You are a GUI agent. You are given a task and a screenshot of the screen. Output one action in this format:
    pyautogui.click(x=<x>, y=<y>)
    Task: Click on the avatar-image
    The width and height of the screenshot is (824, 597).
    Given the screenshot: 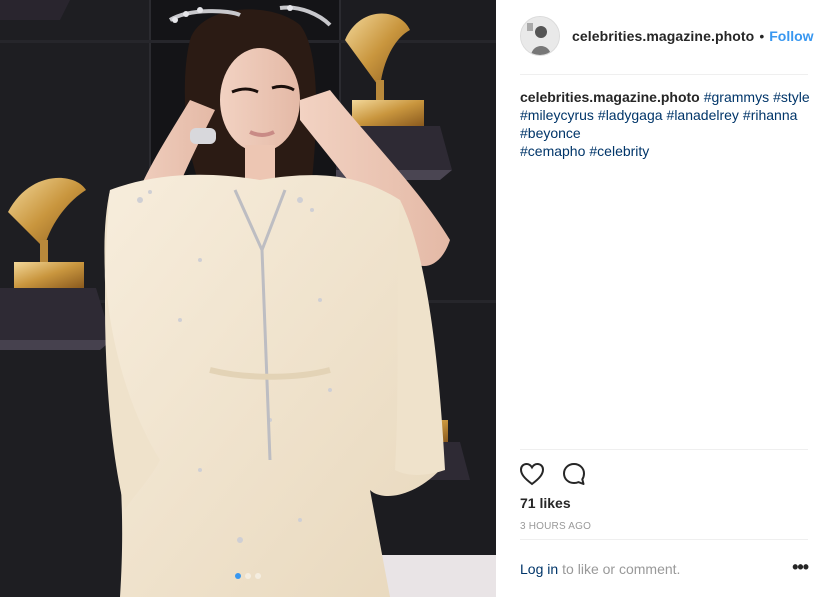 What is the action you would take?
    pyautogui.click(x=540, y=36)
    